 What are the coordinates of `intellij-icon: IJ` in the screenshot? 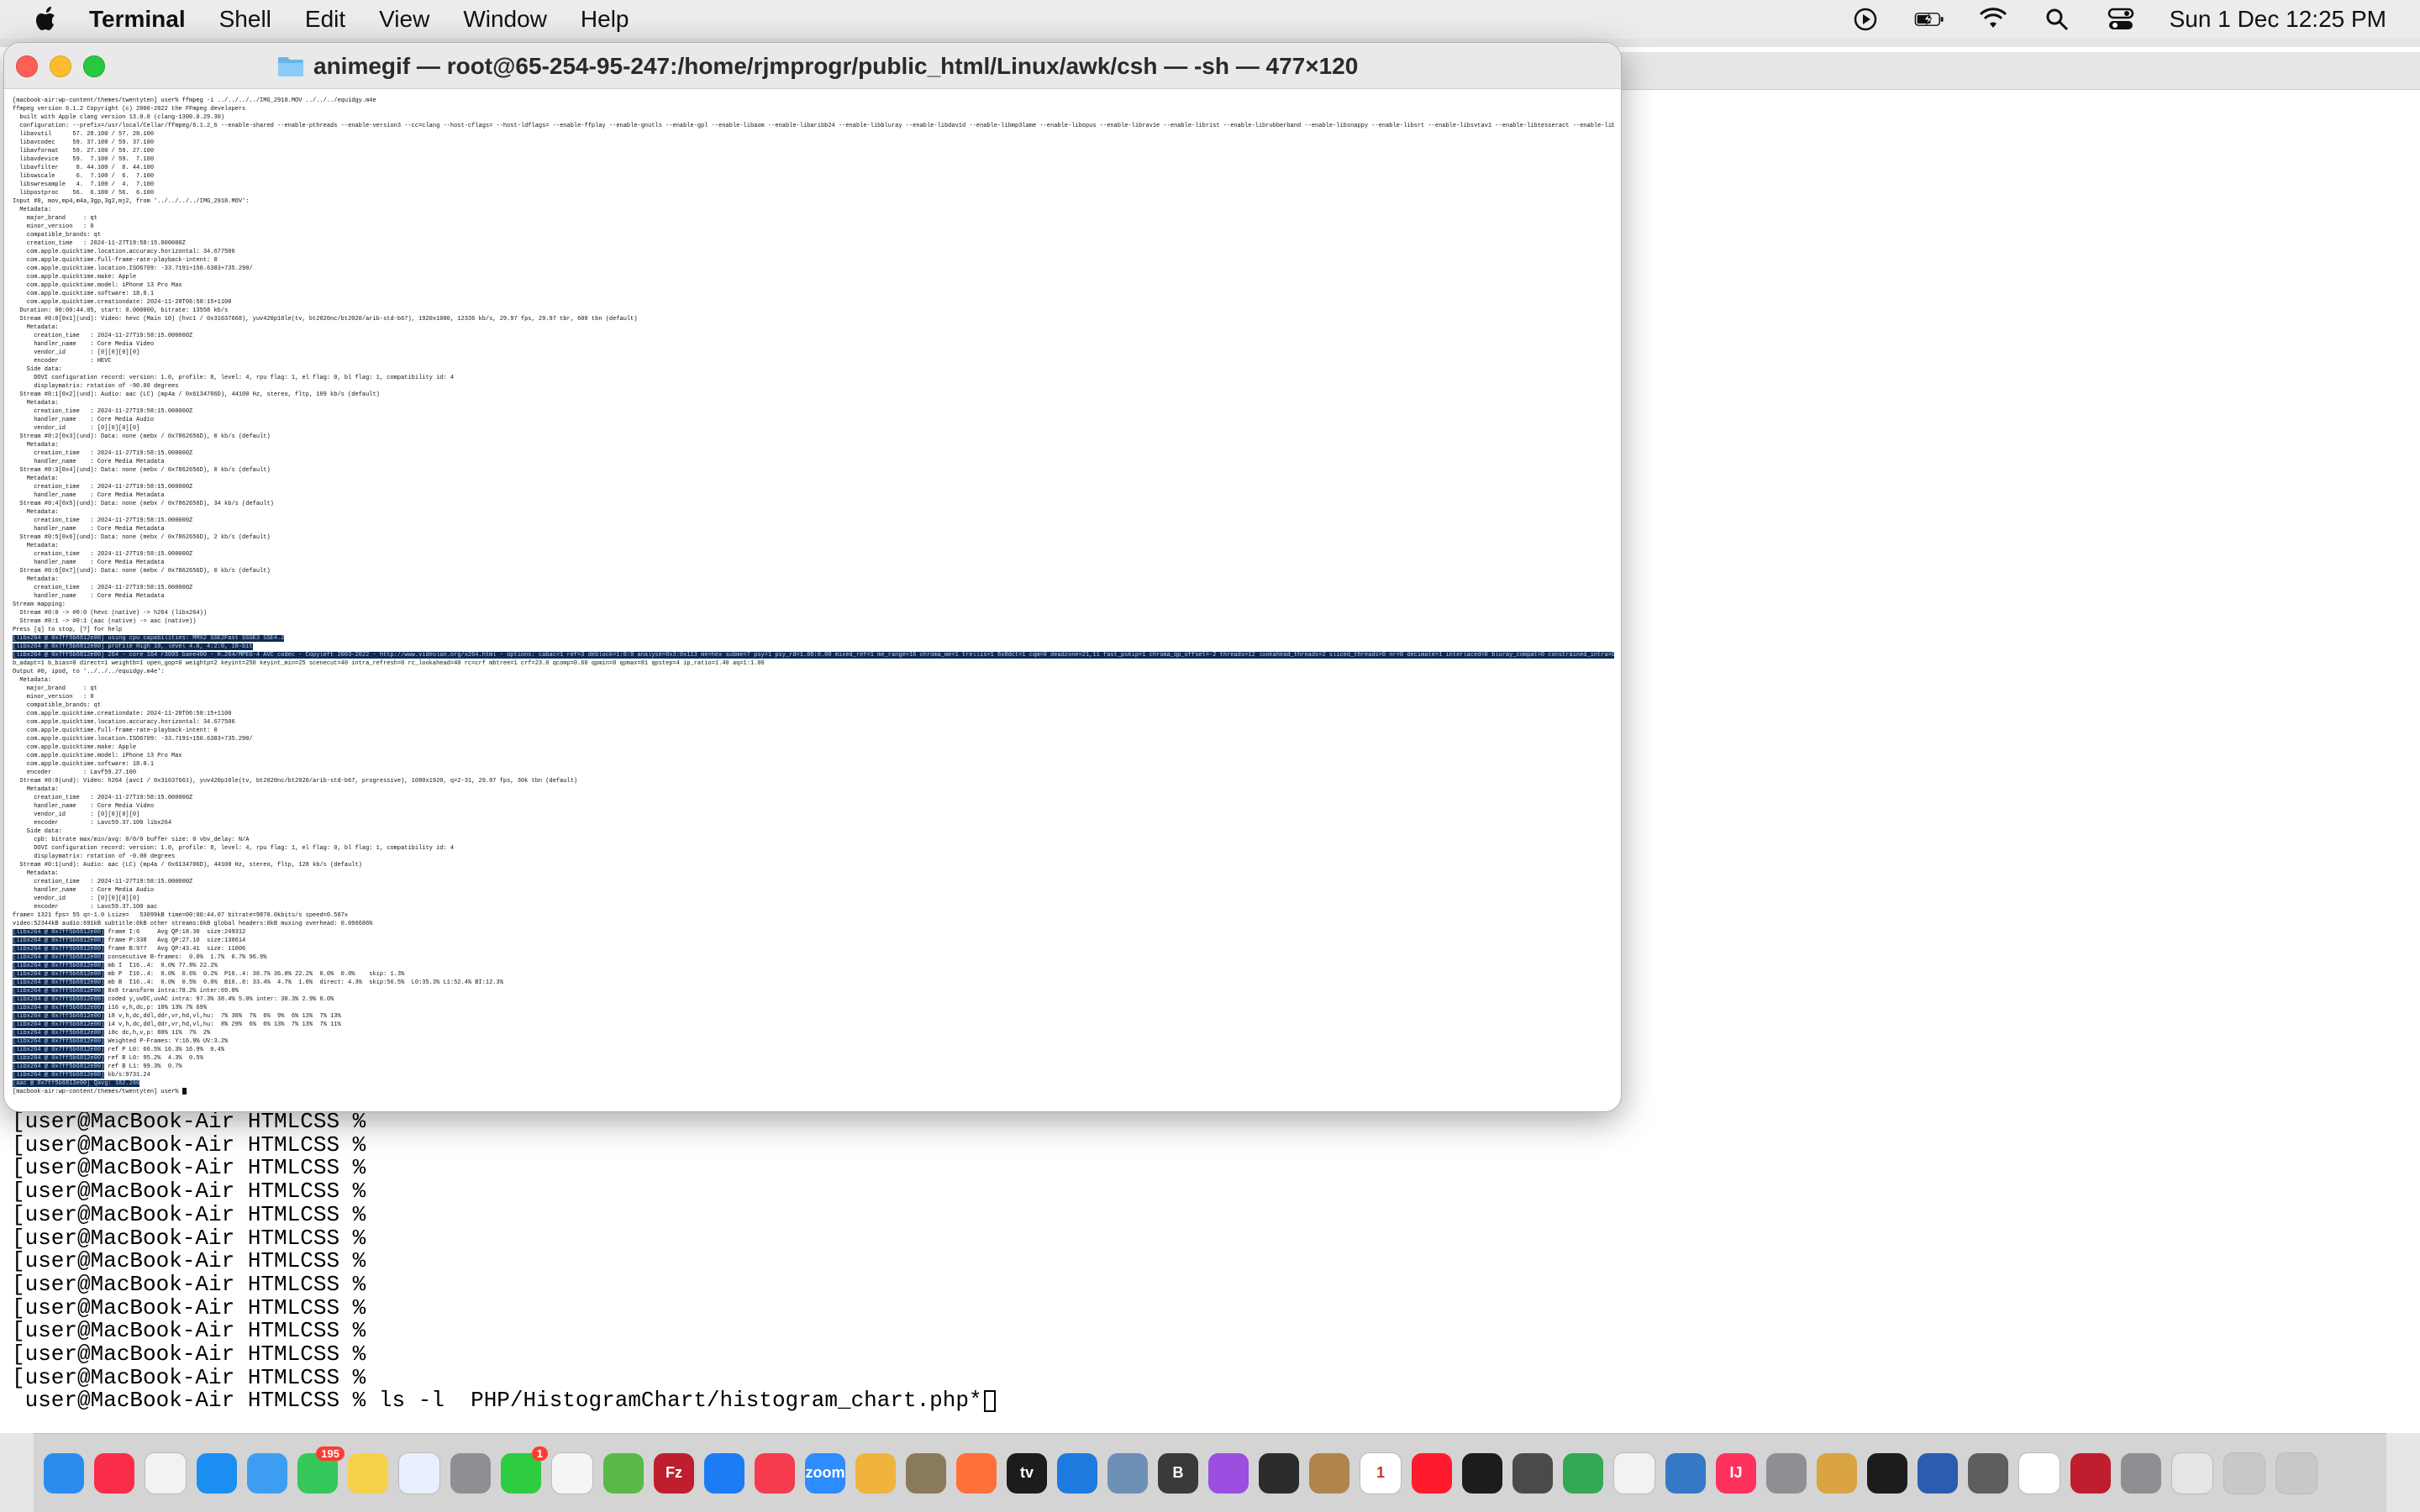 It's located at (1736, 1473).